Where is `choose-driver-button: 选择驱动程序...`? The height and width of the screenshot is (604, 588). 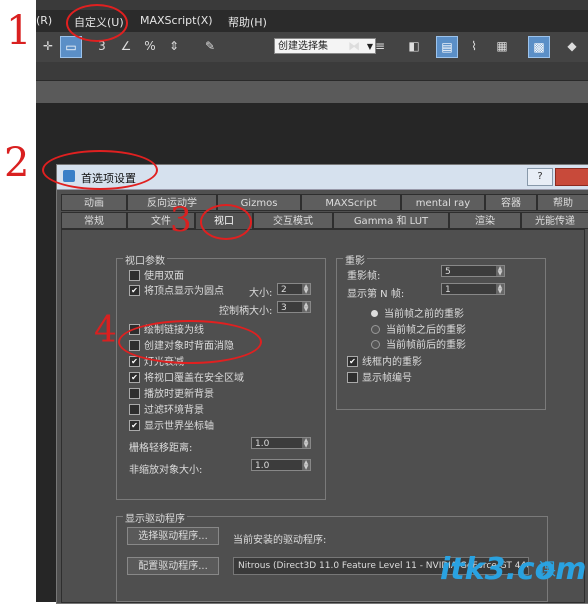
choose-driver-button: 选择驱动程序... is located at coordinates (173, 536).